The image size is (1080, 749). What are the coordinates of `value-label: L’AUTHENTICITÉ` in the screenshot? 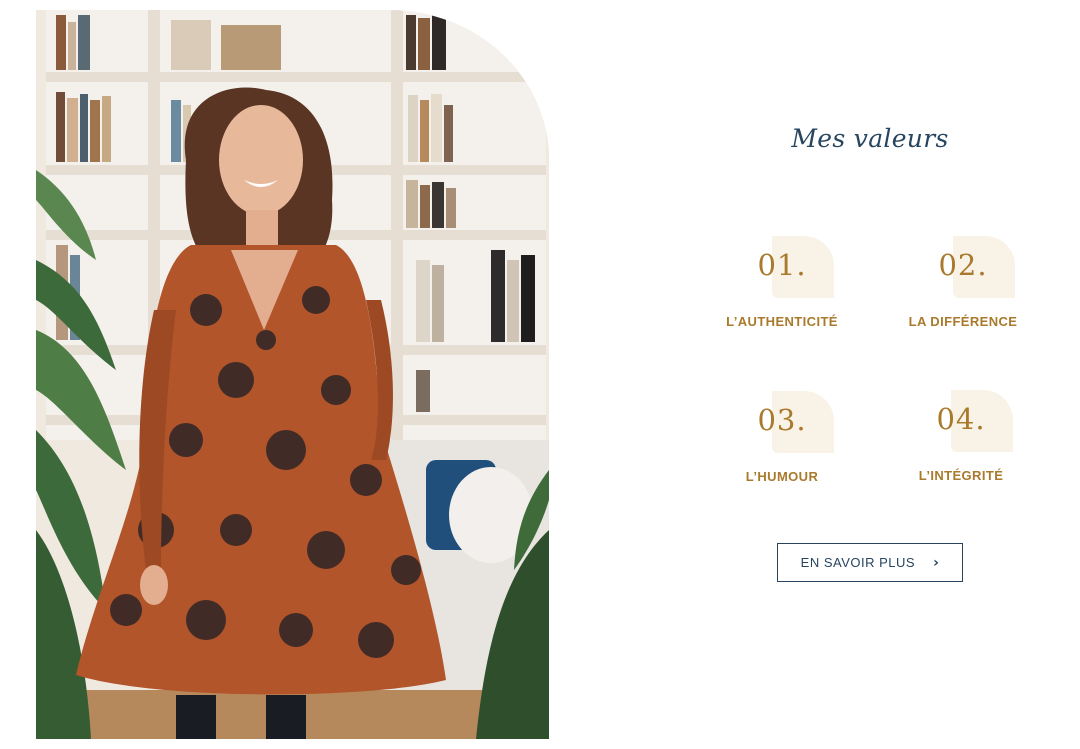 It's located at (782, 321).